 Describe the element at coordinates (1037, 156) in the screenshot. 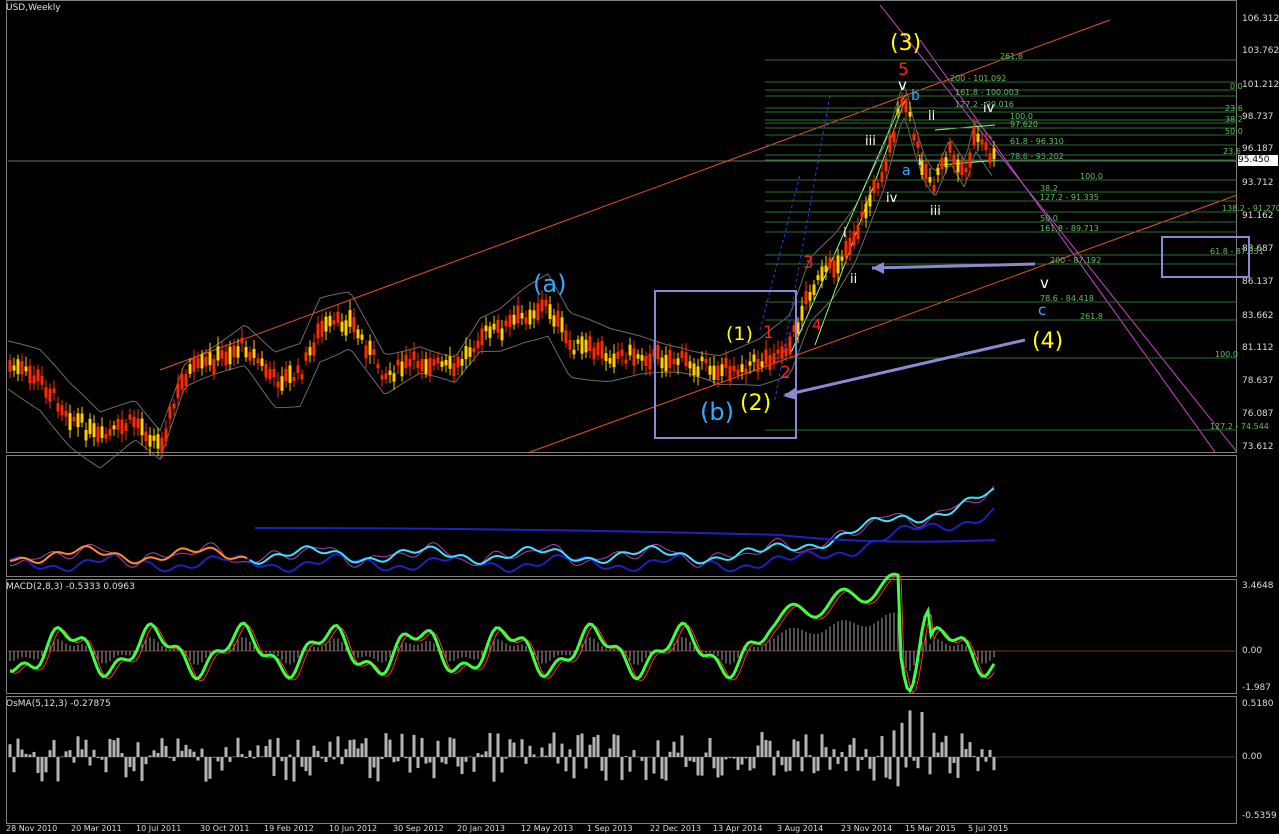

I see `fib-level-label: 78.6 - 95.202` at that location.